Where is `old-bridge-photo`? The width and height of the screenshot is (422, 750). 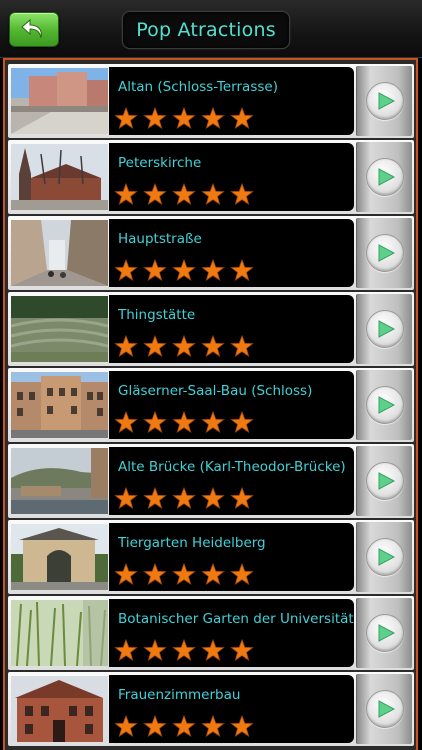
old-bridge-photo is located at coordinates (59, 481).